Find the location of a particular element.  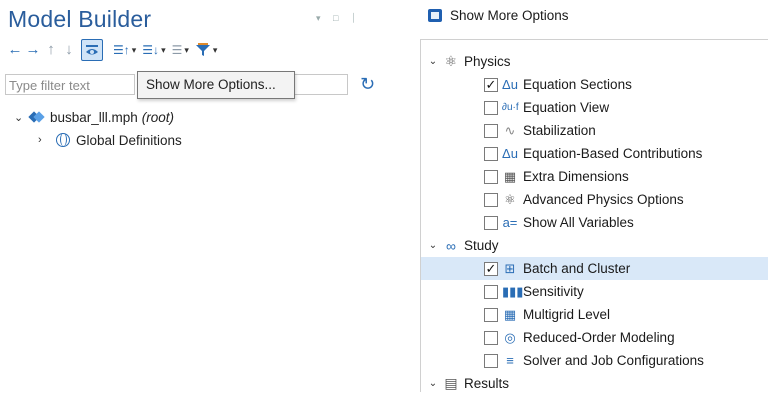

show-more-options-button is located at coordinates (92, 50).